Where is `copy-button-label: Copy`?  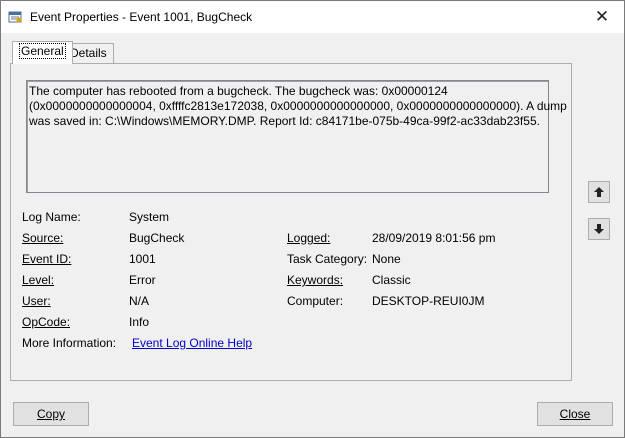
copy-button-label: Copy is located at coordinates (50, 414).